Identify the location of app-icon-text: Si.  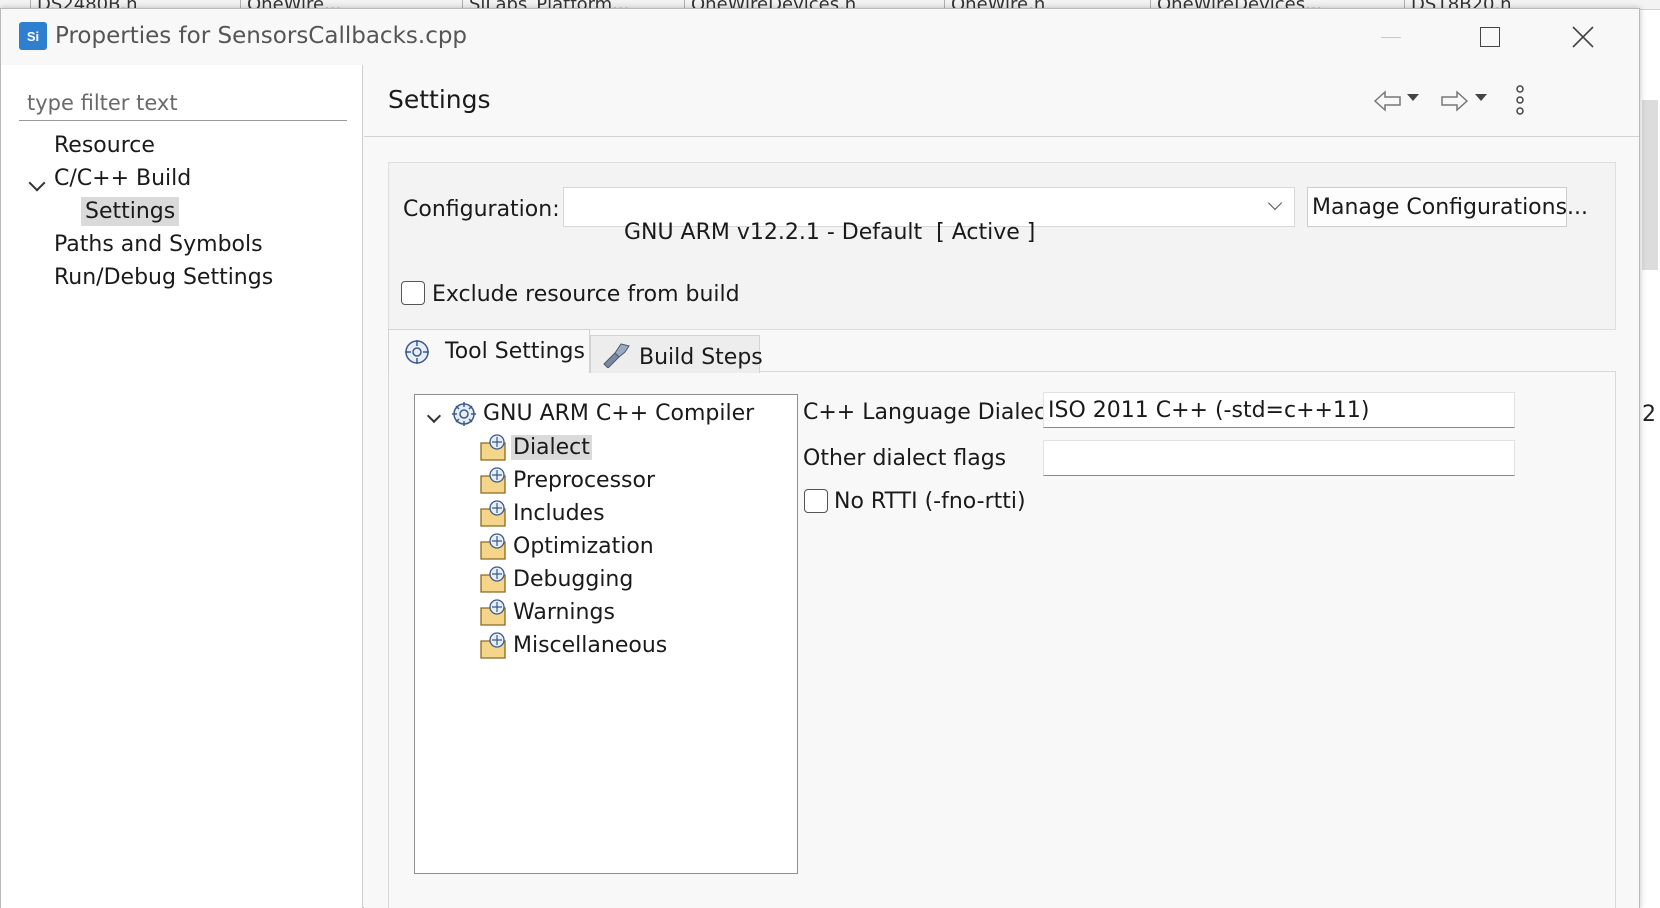
(33, 36).